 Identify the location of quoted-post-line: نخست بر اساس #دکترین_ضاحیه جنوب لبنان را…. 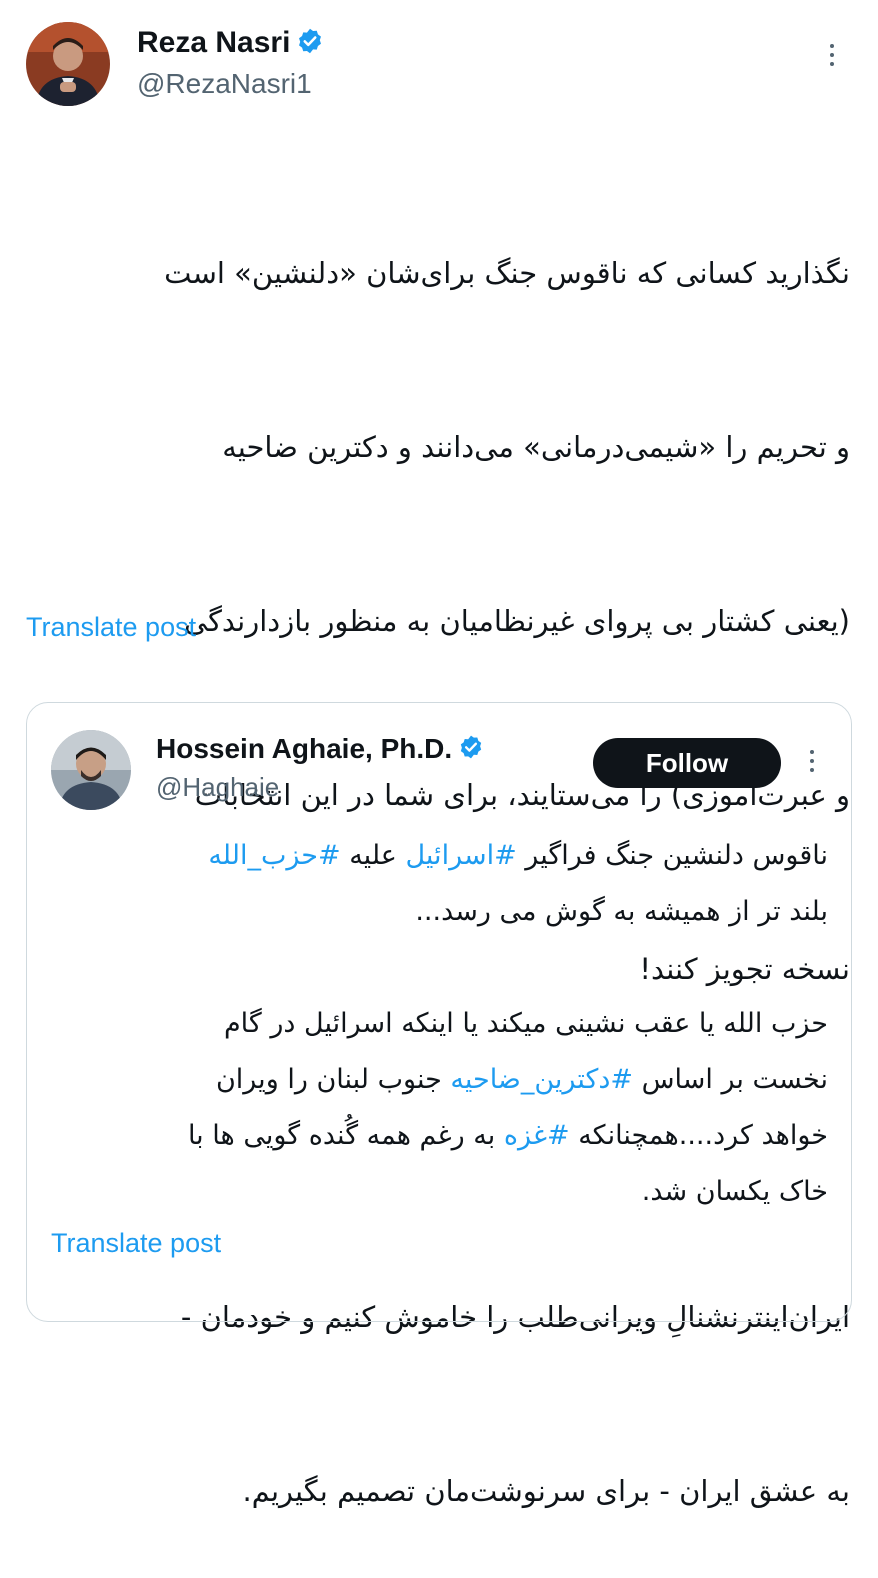
(438, 1080).